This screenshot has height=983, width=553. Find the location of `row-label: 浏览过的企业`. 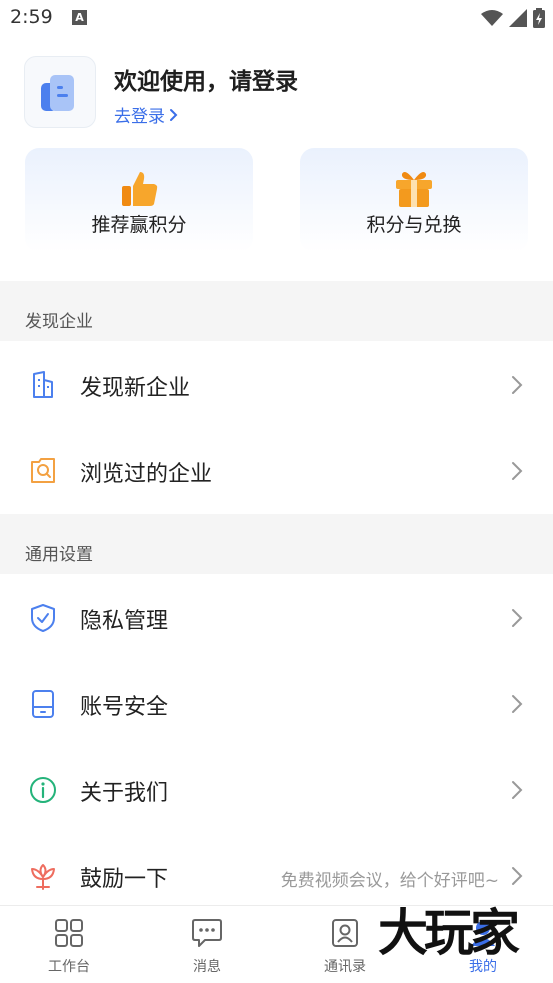

row-label: 浏览过的企业 is located at coordinates (146, 474).